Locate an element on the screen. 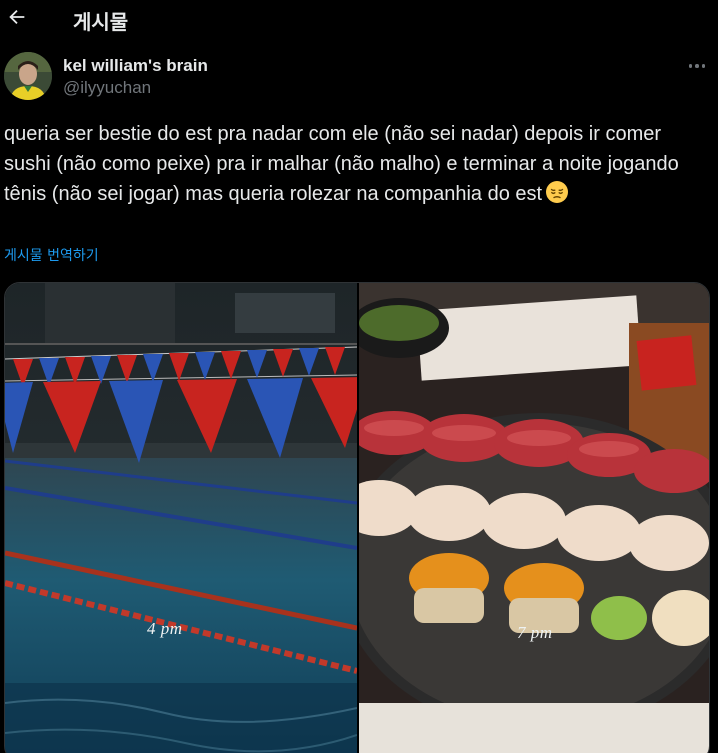 The image size is (718, 753). photo-caption: 4 pm is located at coordinates (165, 628).